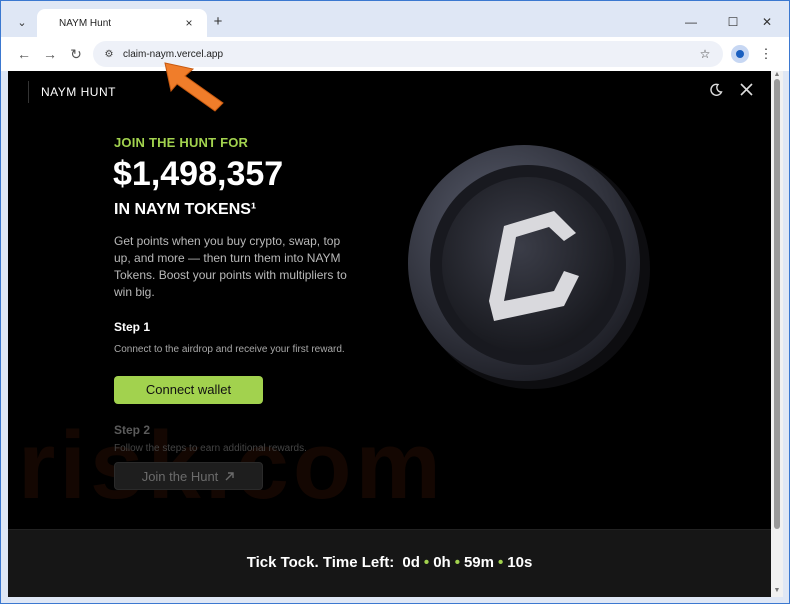  Describe the element at coordinates (24, 54) in the screenshot. I see `back-icon: ←` at that location.